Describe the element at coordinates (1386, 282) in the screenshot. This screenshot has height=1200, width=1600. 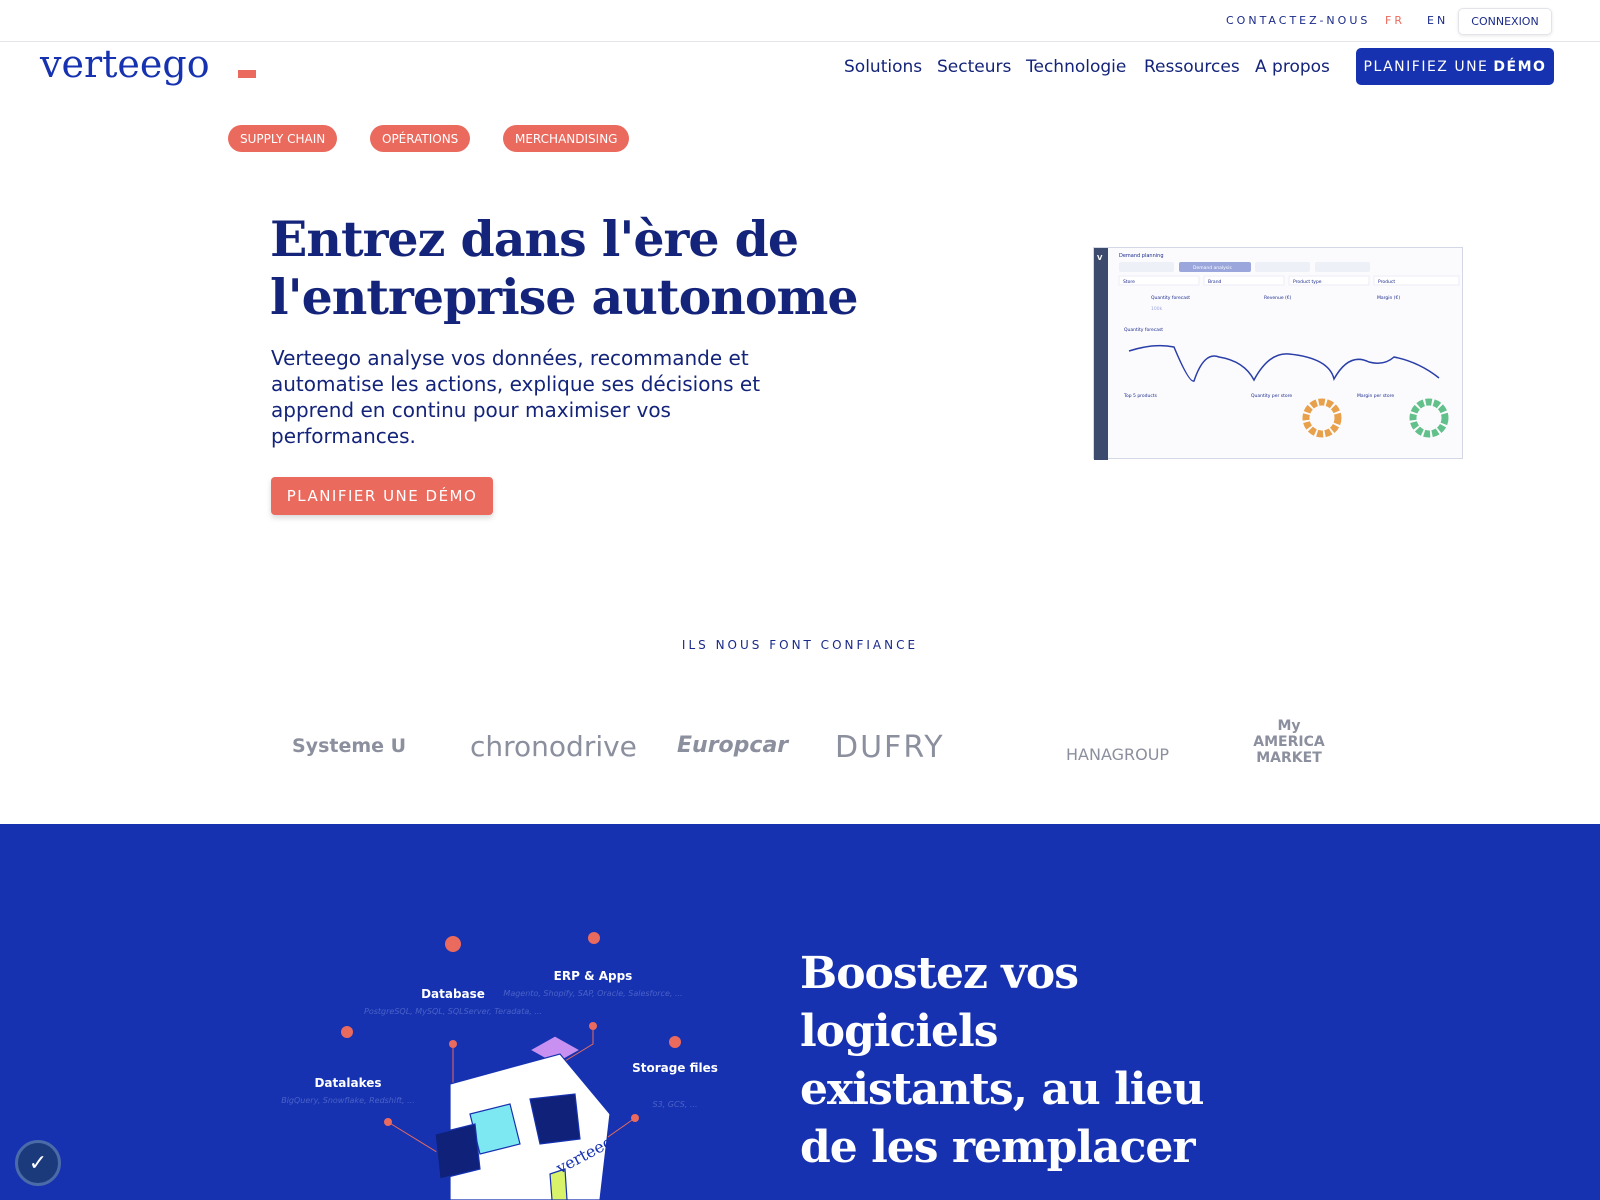
I see `dash-filter: Product` at that location.